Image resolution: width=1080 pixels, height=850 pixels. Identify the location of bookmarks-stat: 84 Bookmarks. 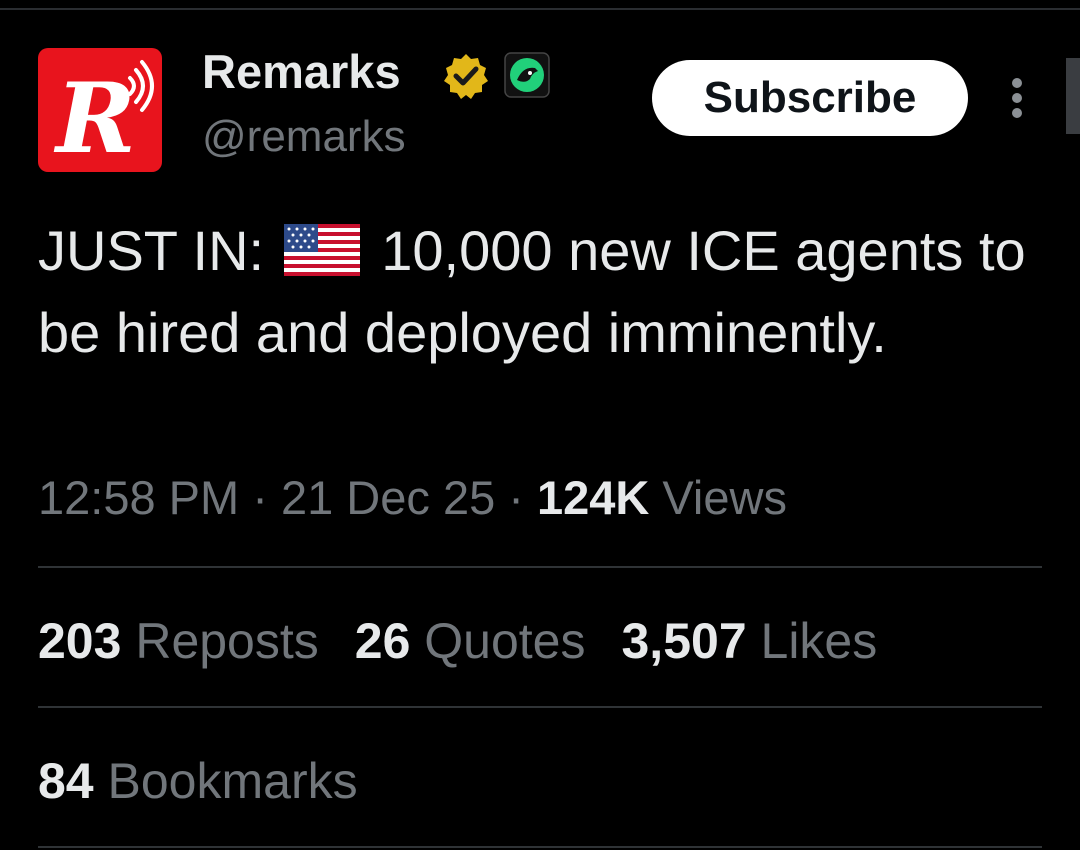
(198, 781).